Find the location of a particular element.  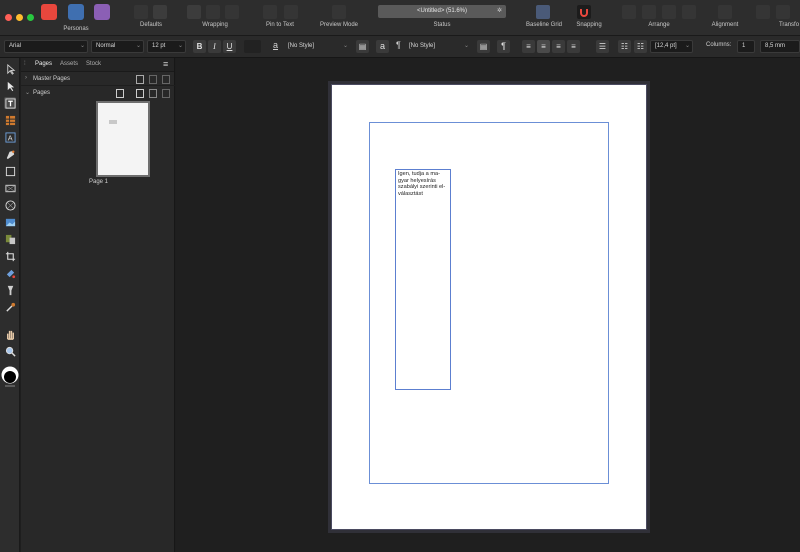

paragraph-panel-button: ▤ is located at coordinates (483, 46).